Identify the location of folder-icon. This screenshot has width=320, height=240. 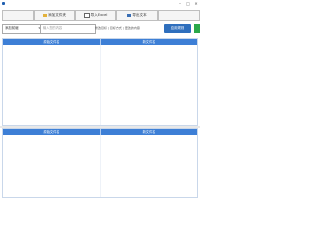
(45, 15).